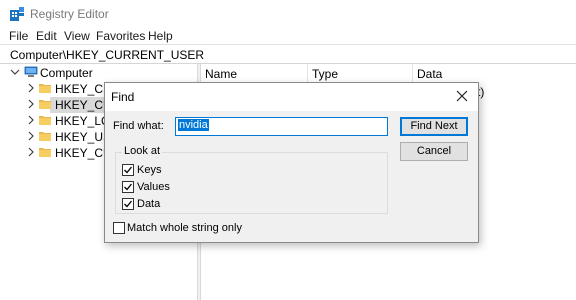 This screenshot has height=300, width=576. I want to click on address-bar: Computer\HKEY_CURRENT_USER, so click(288, 54).